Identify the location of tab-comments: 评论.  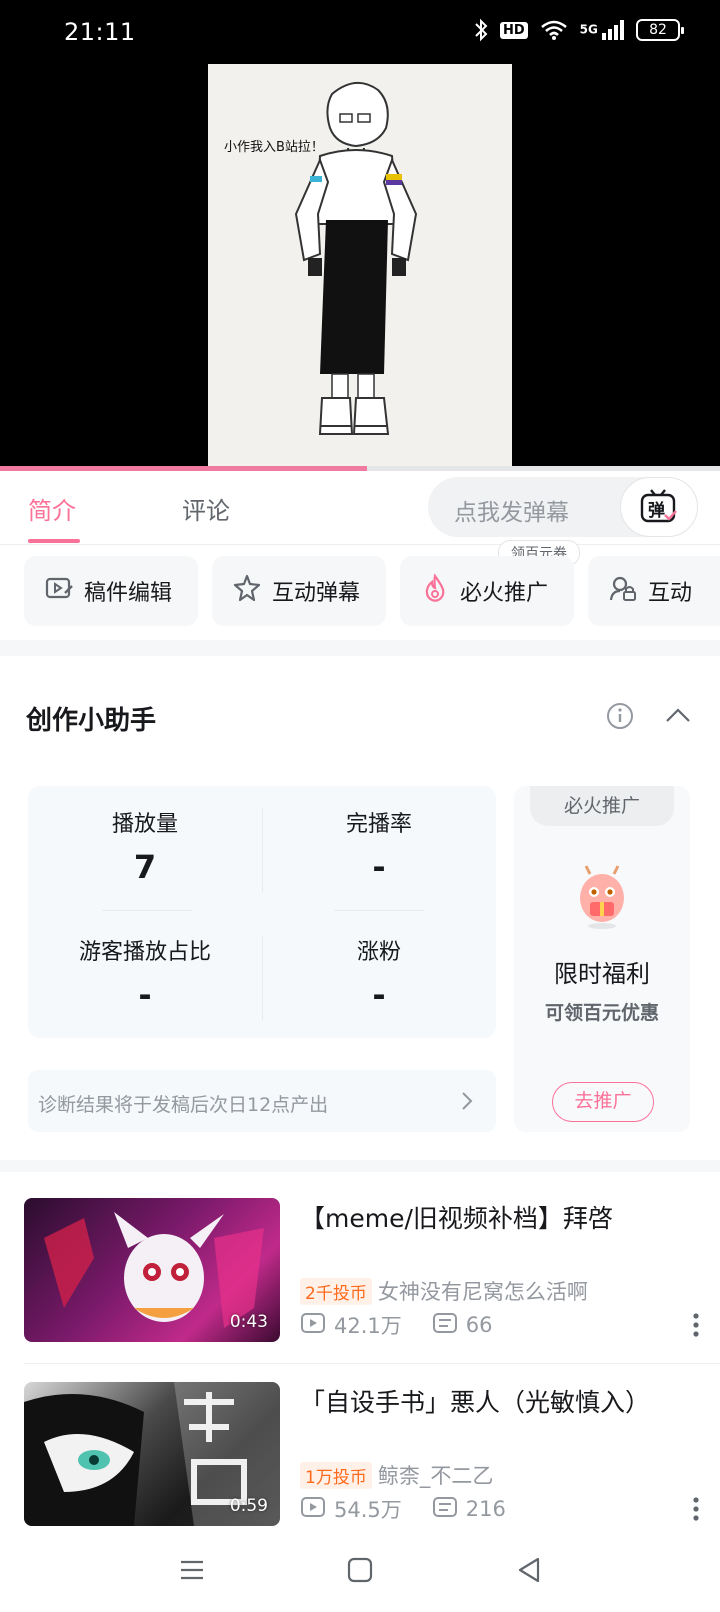
(206, 508).